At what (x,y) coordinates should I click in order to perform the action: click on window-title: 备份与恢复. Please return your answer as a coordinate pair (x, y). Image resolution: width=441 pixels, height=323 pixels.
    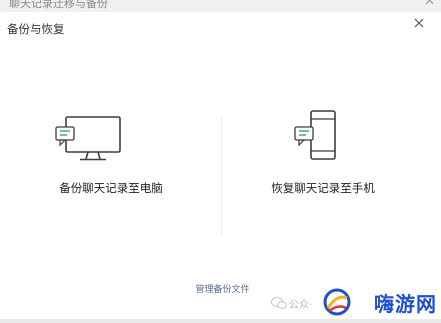
    Looking at the image, I should click on (36, 29).